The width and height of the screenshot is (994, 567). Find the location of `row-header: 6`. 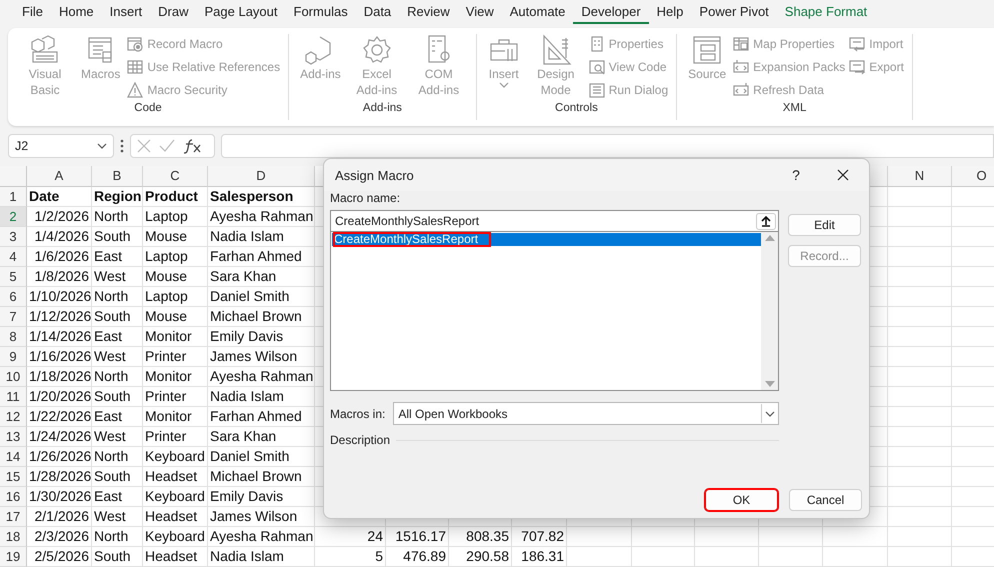

row-header: 6 is located at coordinates (13, 297).